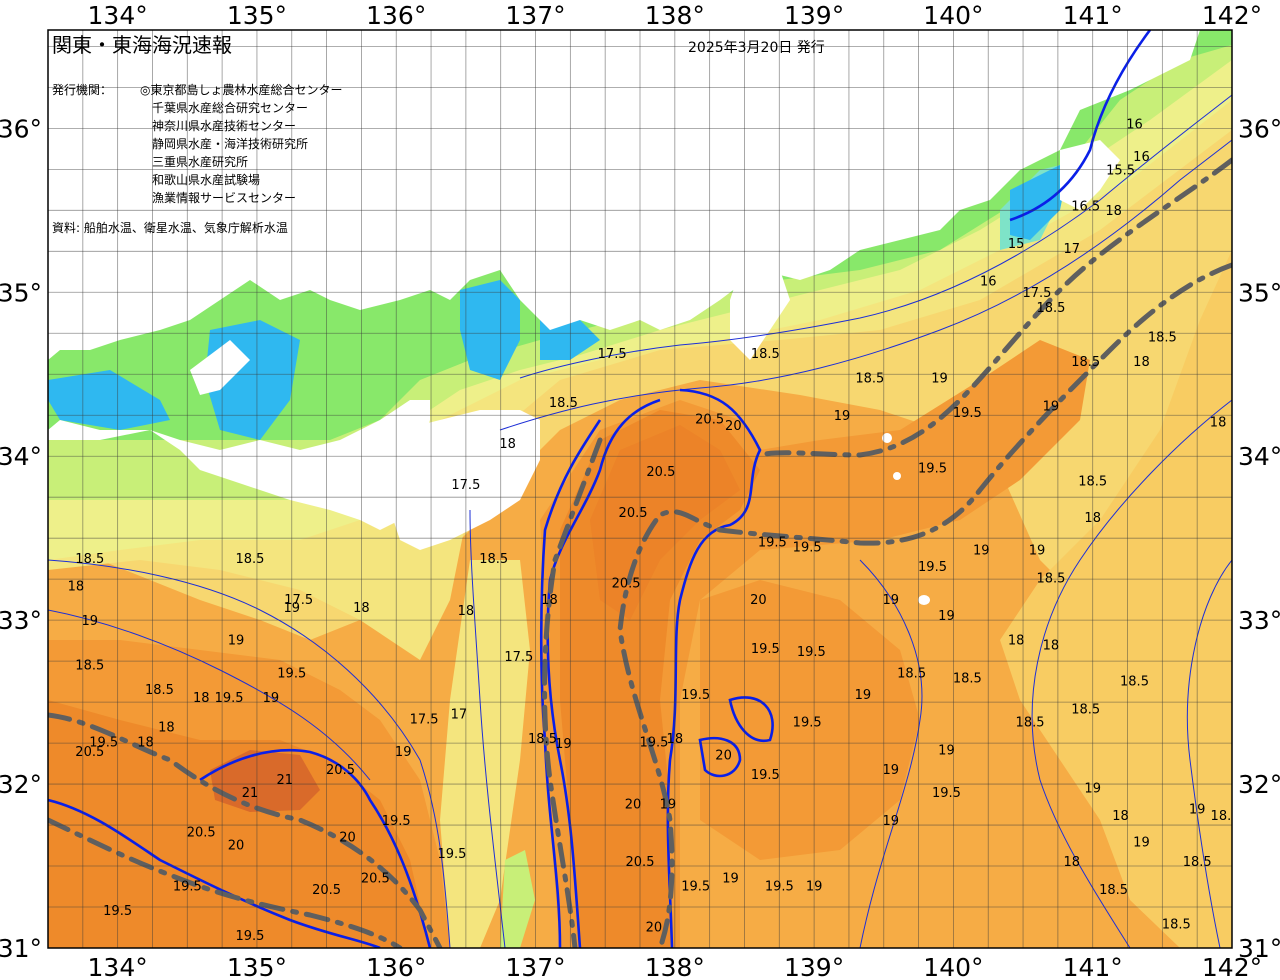  I want to click on lon-tick-label-top: 136°, so click(396, 15).